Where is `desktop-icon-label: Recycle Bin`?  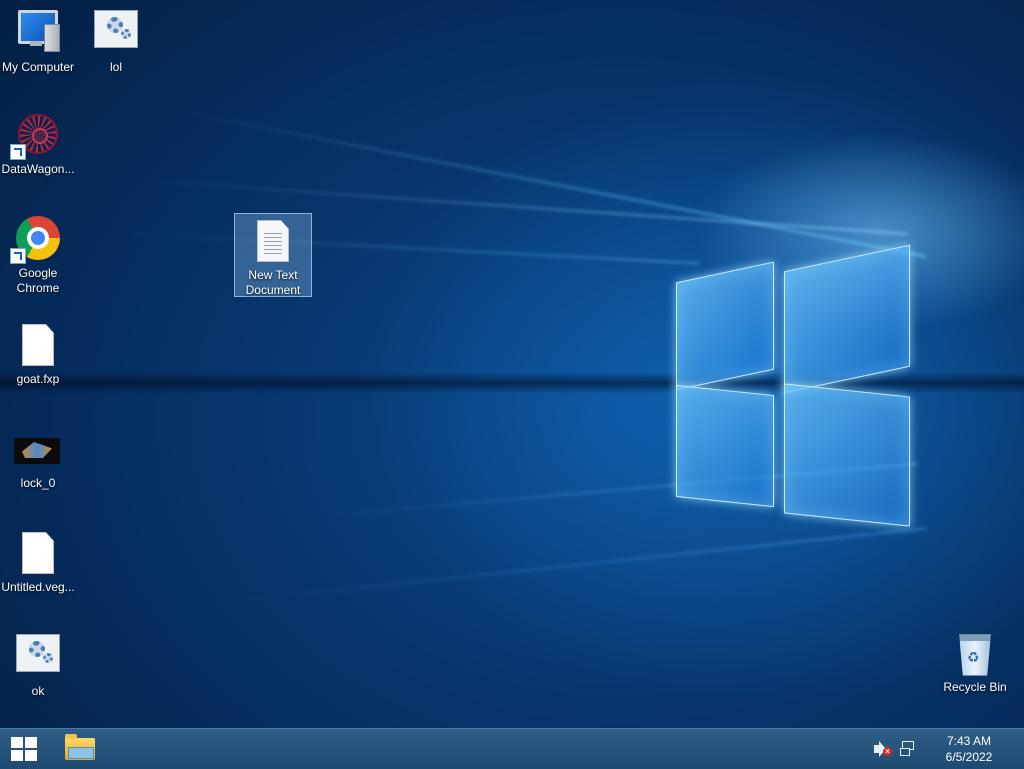
desktop-icon-label: Recycle Bin is located at coordinates (975, 687).